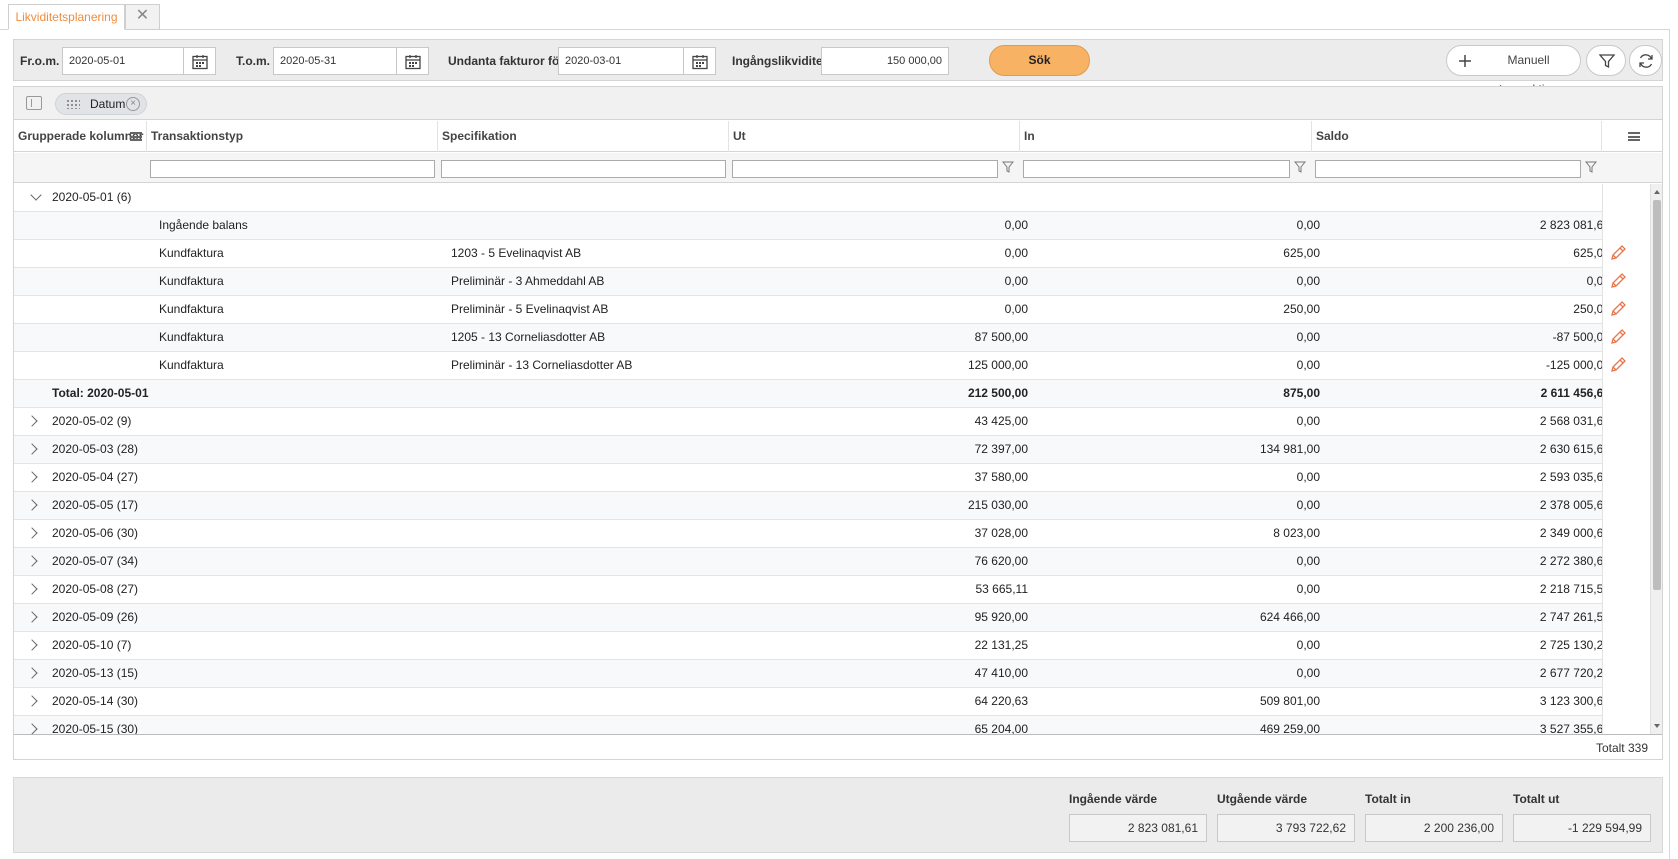 The height and width of the screenshot is (859, 1678). I want to click on type-filter-input, so click(292, 169).